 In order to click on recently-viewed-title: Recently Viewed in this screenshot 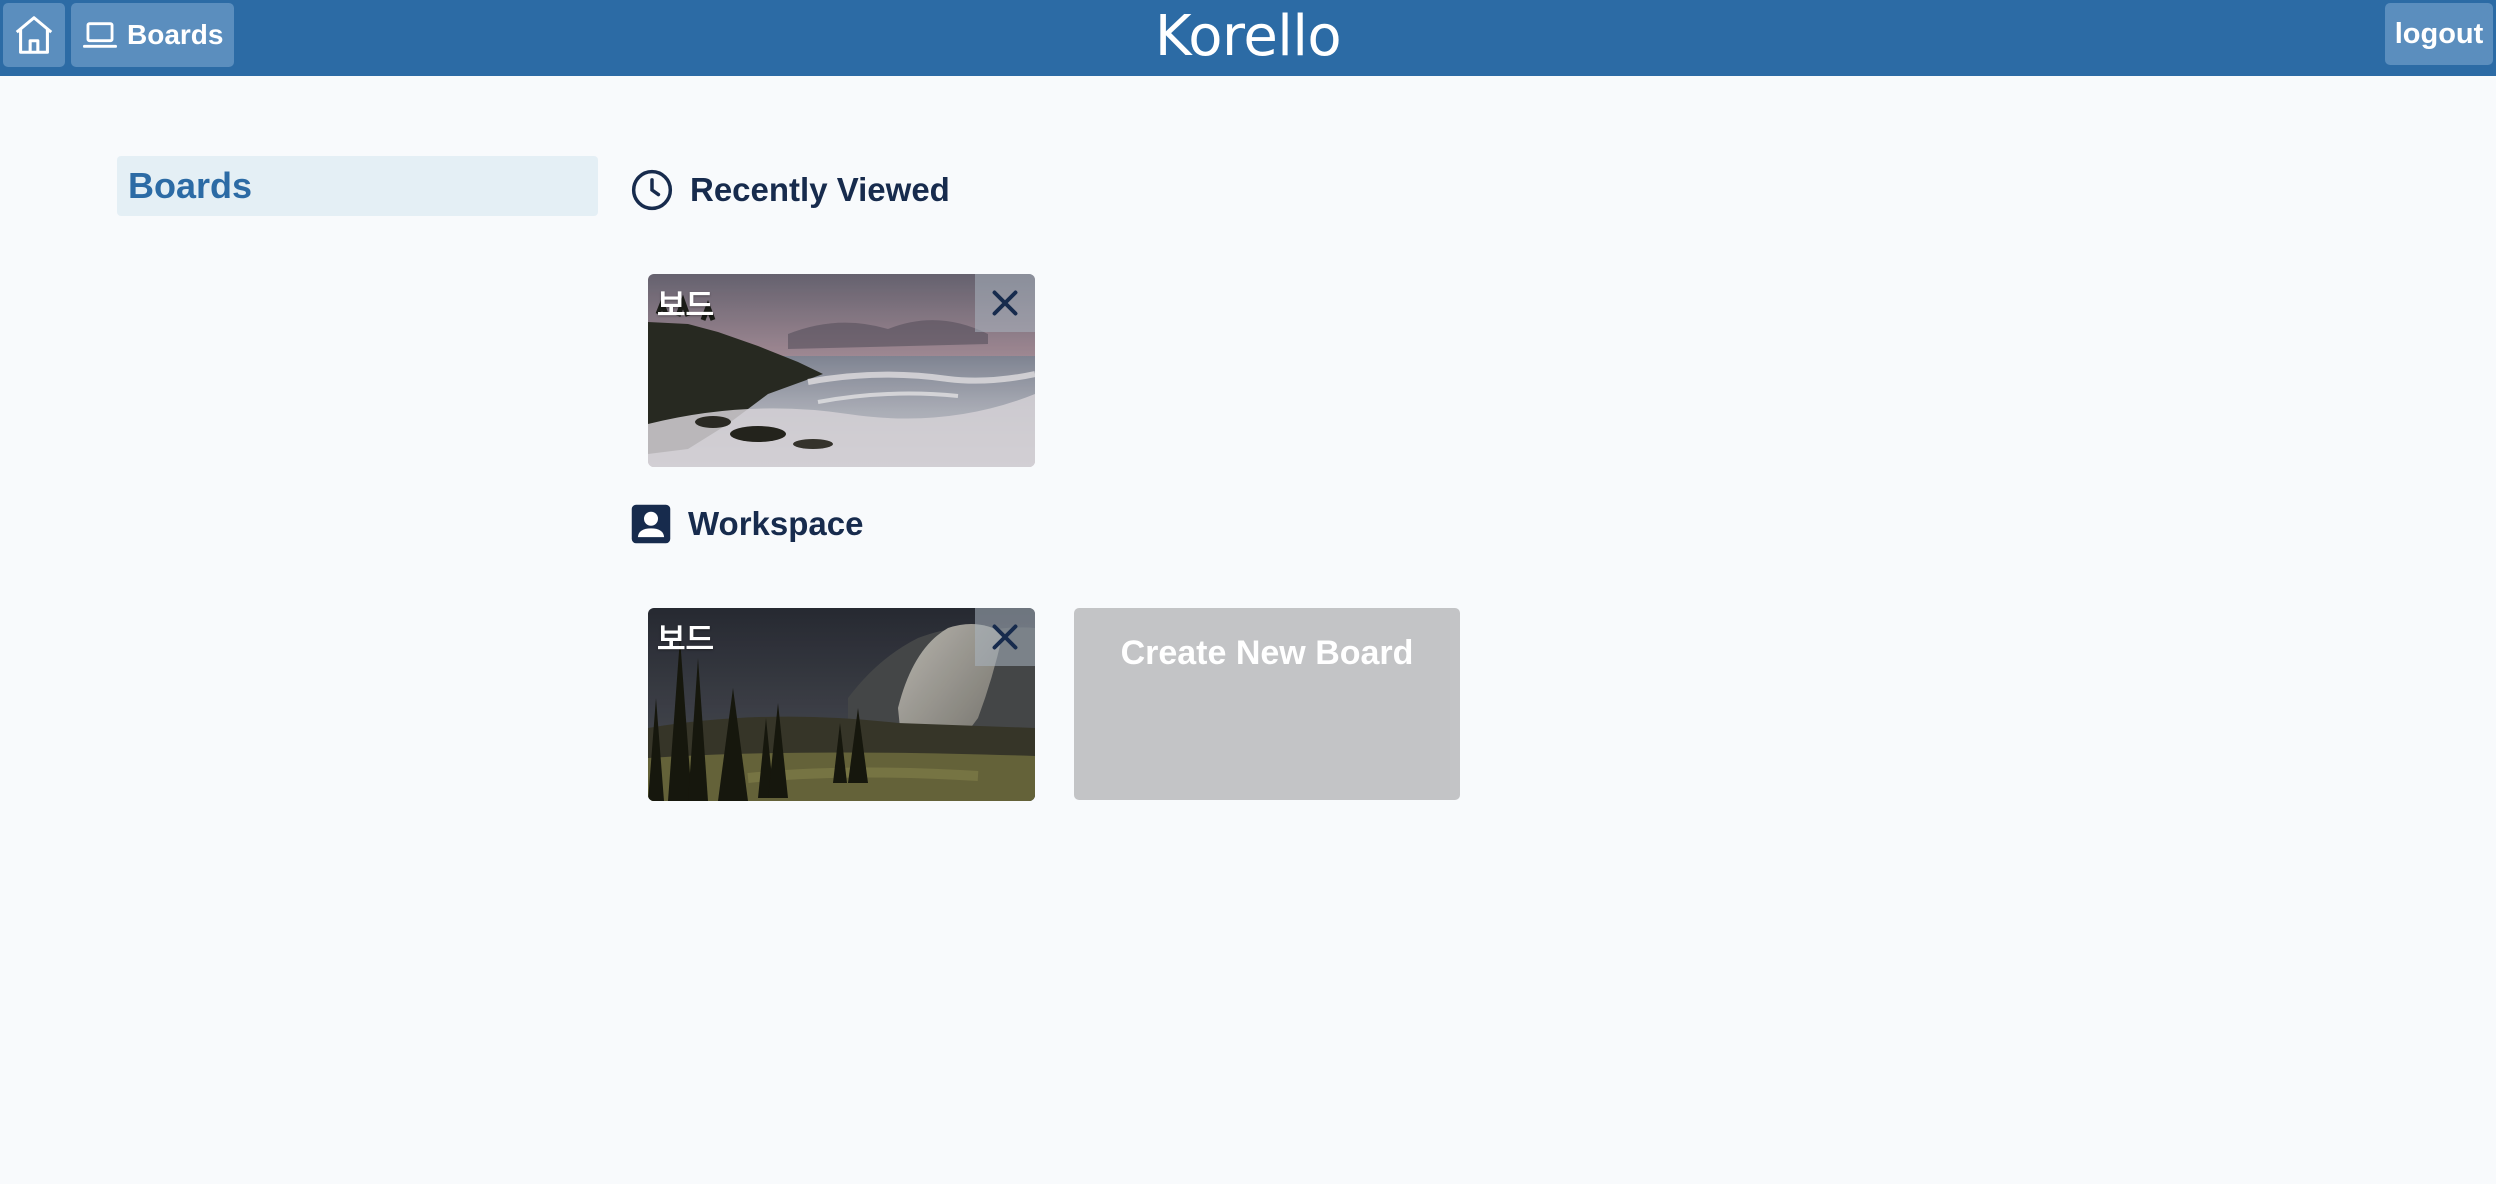, I will do `click(820, 189)`.